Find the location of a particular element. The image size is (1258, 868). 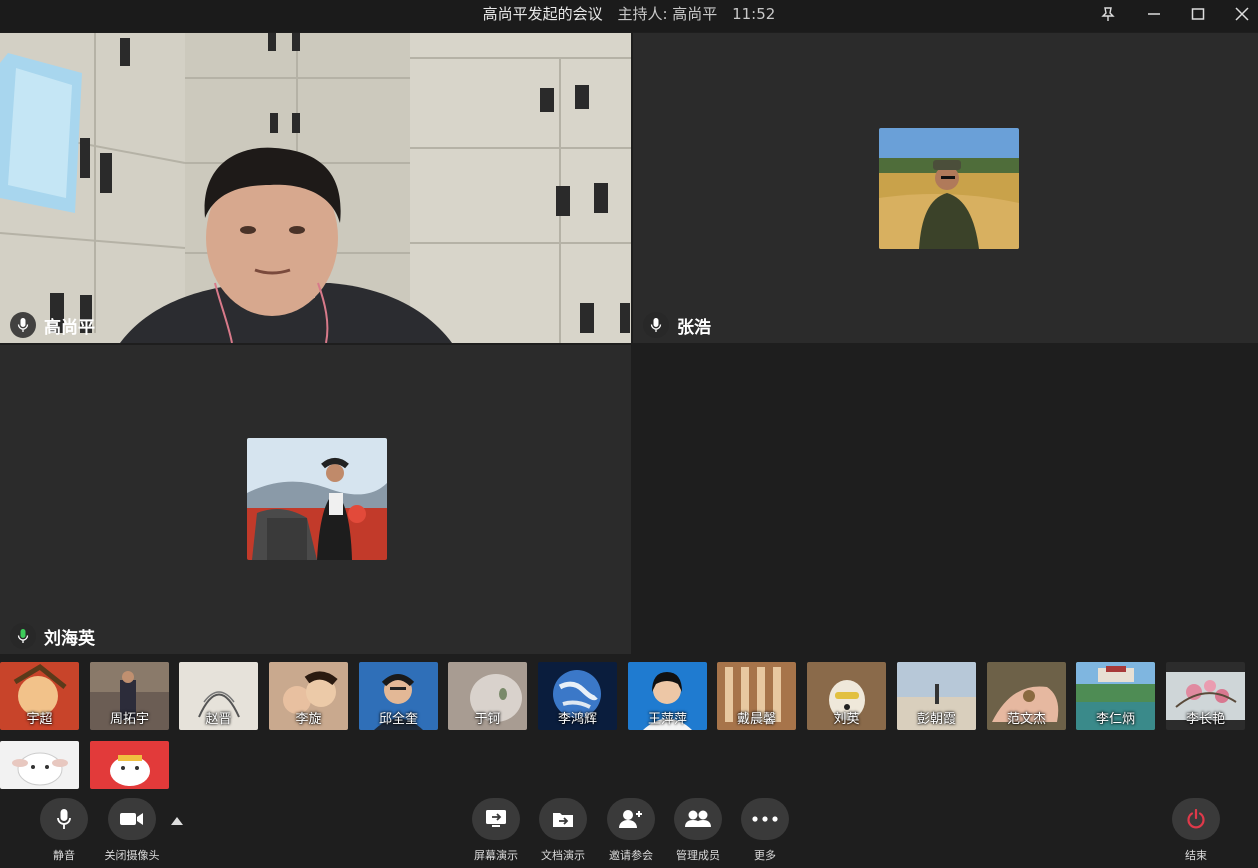

screen-share-button: 屏幕演示 is located at coordinates (496, 830).